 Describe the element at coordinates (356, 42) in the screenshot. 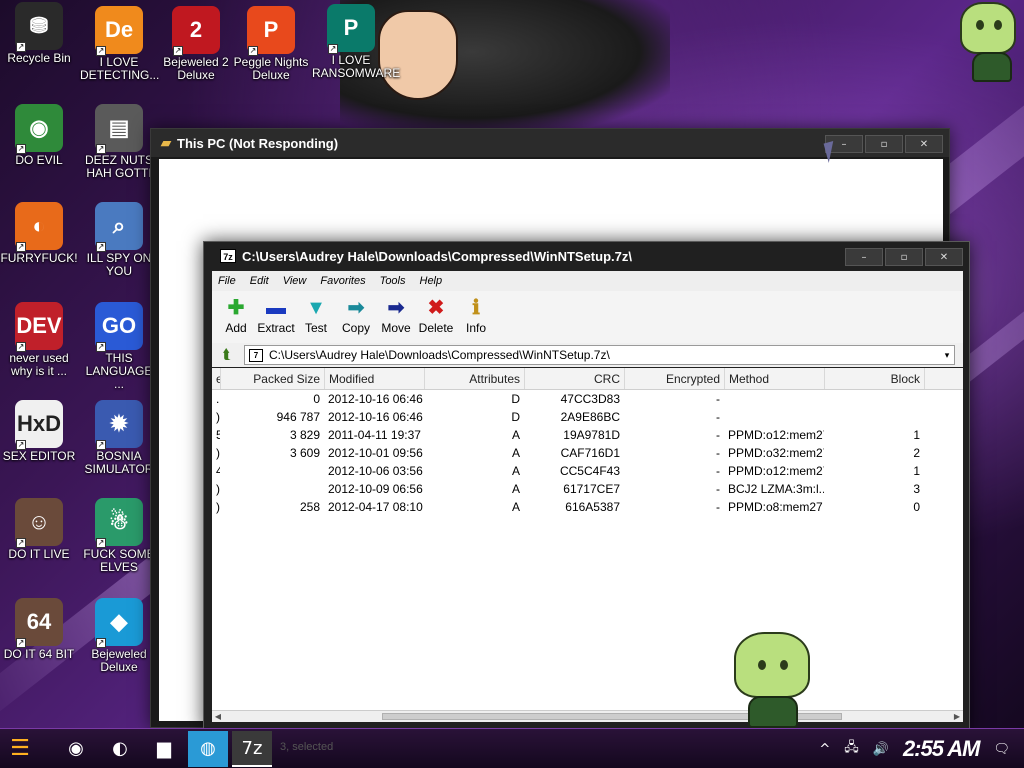

I see `desktop-icon: P ↗ I LOVE RANSOMWARE` at that location.